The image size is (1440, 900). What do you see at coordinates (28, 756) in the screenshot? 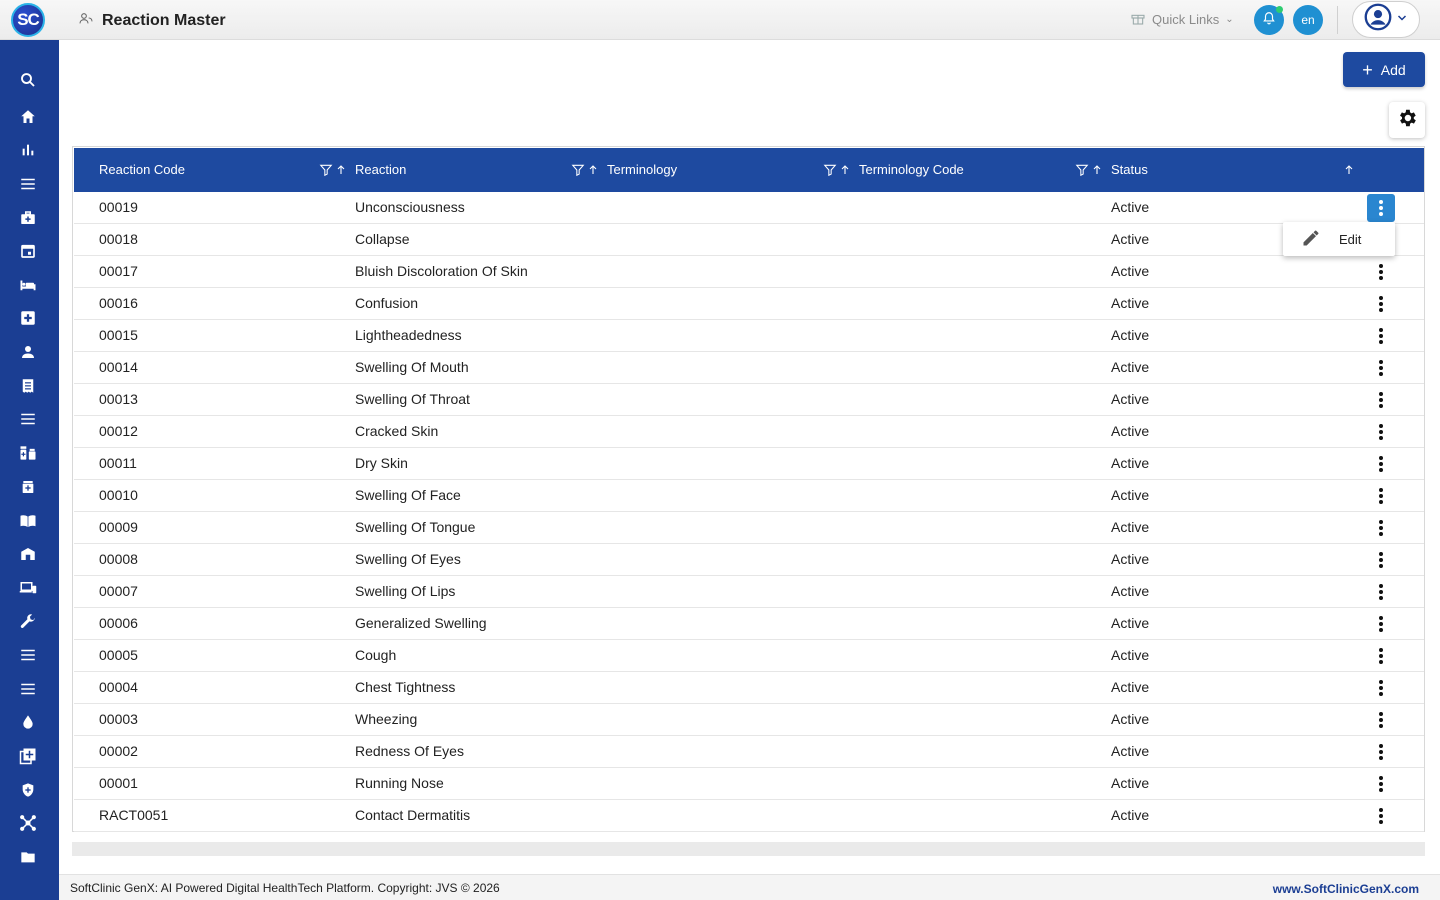
I see `add-box-icon` at bounding box center [28, 756].